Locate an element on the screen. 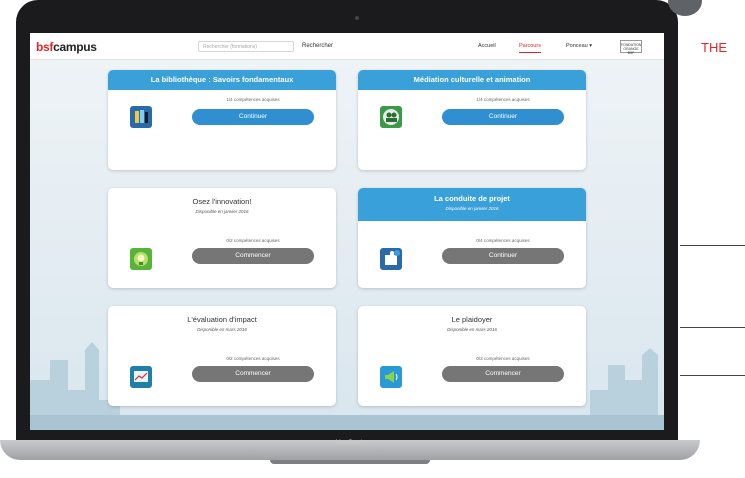  camera-icon is located at coordinates (357, 18).